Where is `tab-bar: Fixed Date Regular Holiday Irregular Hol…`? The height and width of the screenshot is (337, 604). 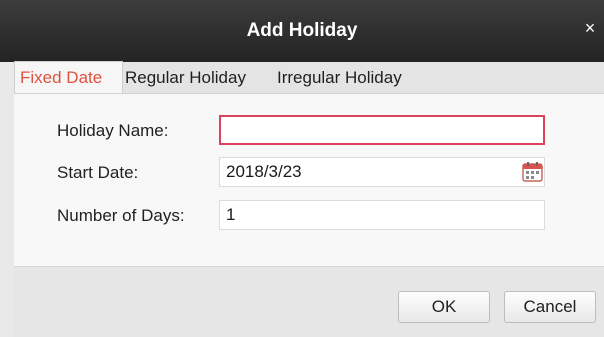 tab-bar: Fixed Date Regular Holiday Irregular Hol… is located at coordinates (309, 77).